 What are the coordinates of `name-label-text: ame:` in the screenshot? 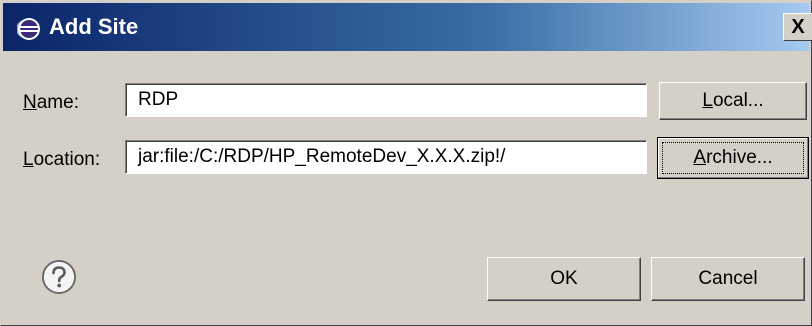 It's located at (57, 102).